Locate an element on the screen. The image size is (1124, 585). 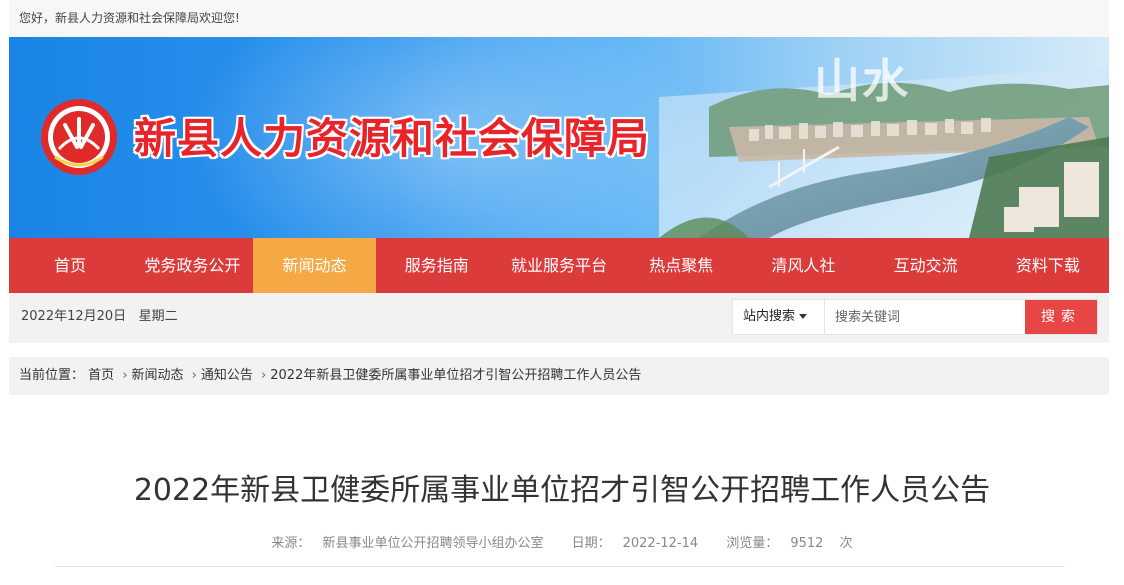
date-text: 2022年12月20日 is located at coordinates (74, 316).